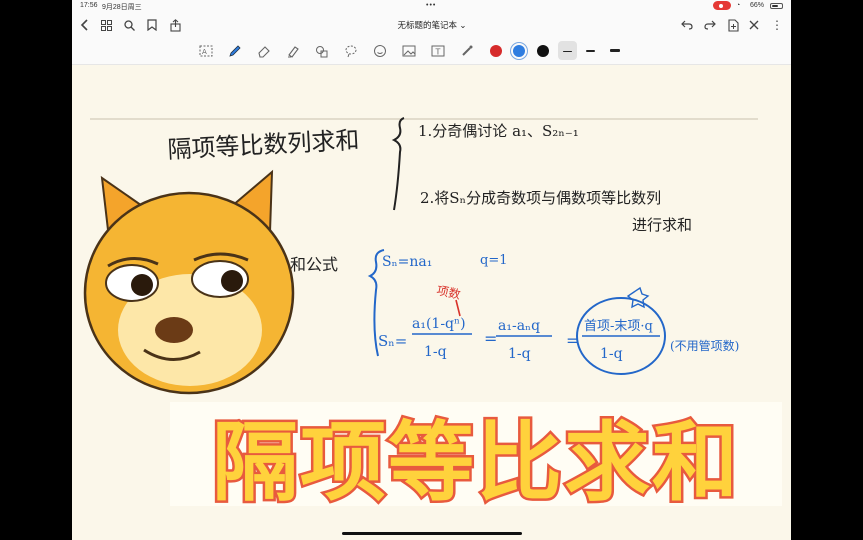 The width and height of the screenshot is (863, 540). I want to click on status-date: 9月28日周三, so click(122, 7).